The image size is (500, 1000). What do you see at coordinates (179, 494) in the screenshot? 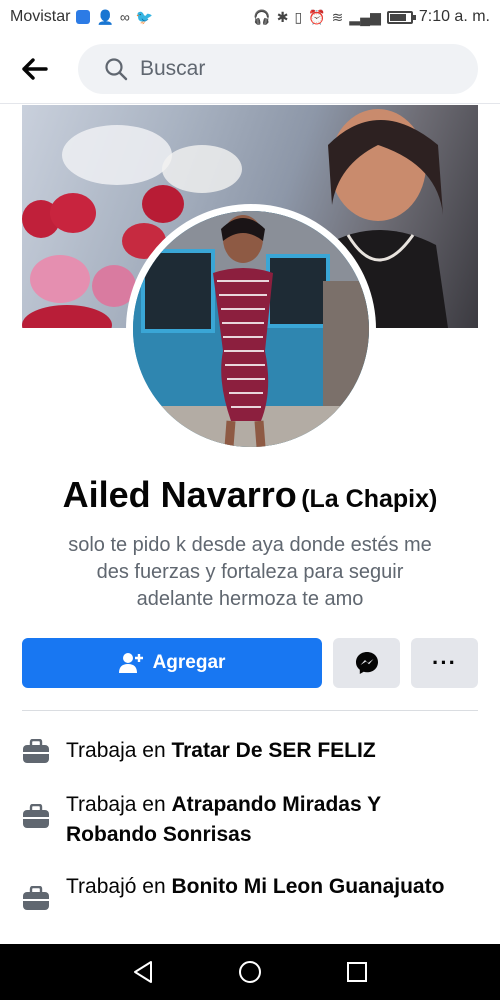
I see `profile-name: Ailed Navarro` at bounding box center [179, 494].